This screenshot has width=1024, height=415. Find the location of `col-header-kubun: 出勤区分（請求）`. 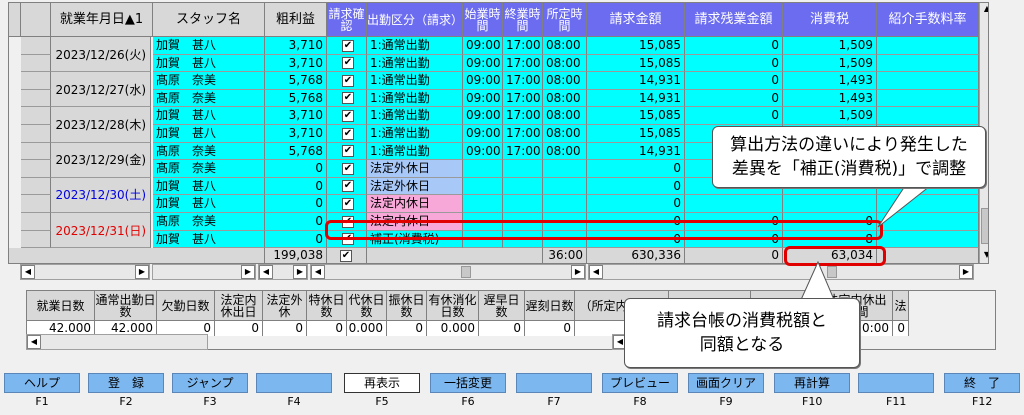

col-header-kubun: 出勤区分（請求） is located at coordinates (415, 20).